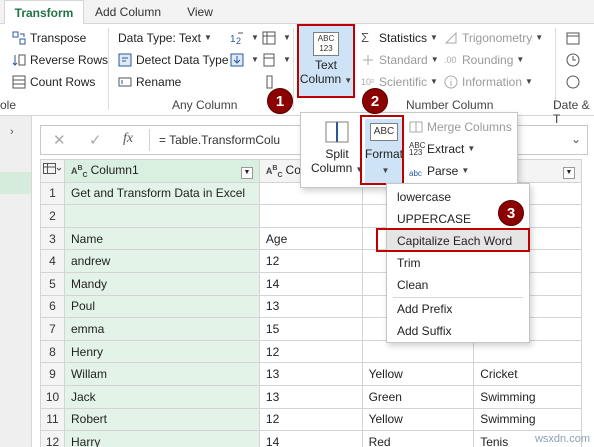  Describe the element at coordinates (571, 112) in the screenshot. I see `group-label-date-time: Date & T` at that location.